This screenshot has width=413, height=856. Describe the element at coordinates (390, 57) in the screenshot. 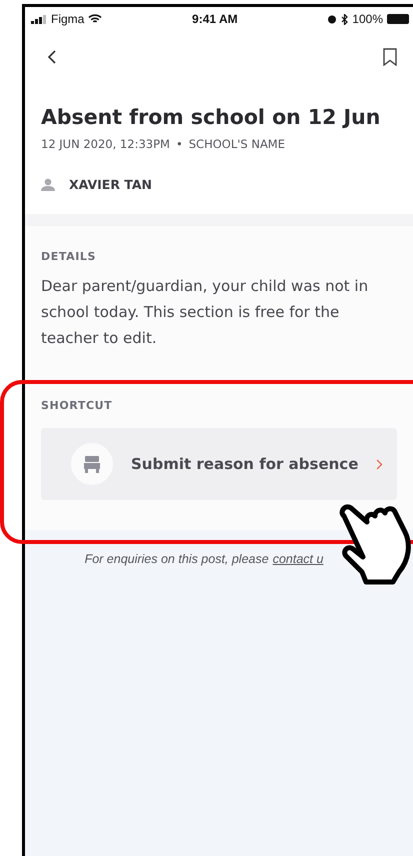

I see `bookmark-button` at that location.